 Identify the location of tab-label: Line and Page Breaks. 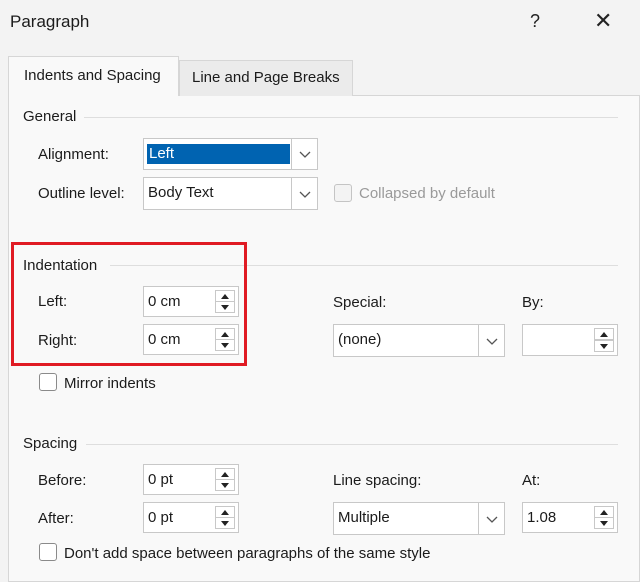
(266, 77).